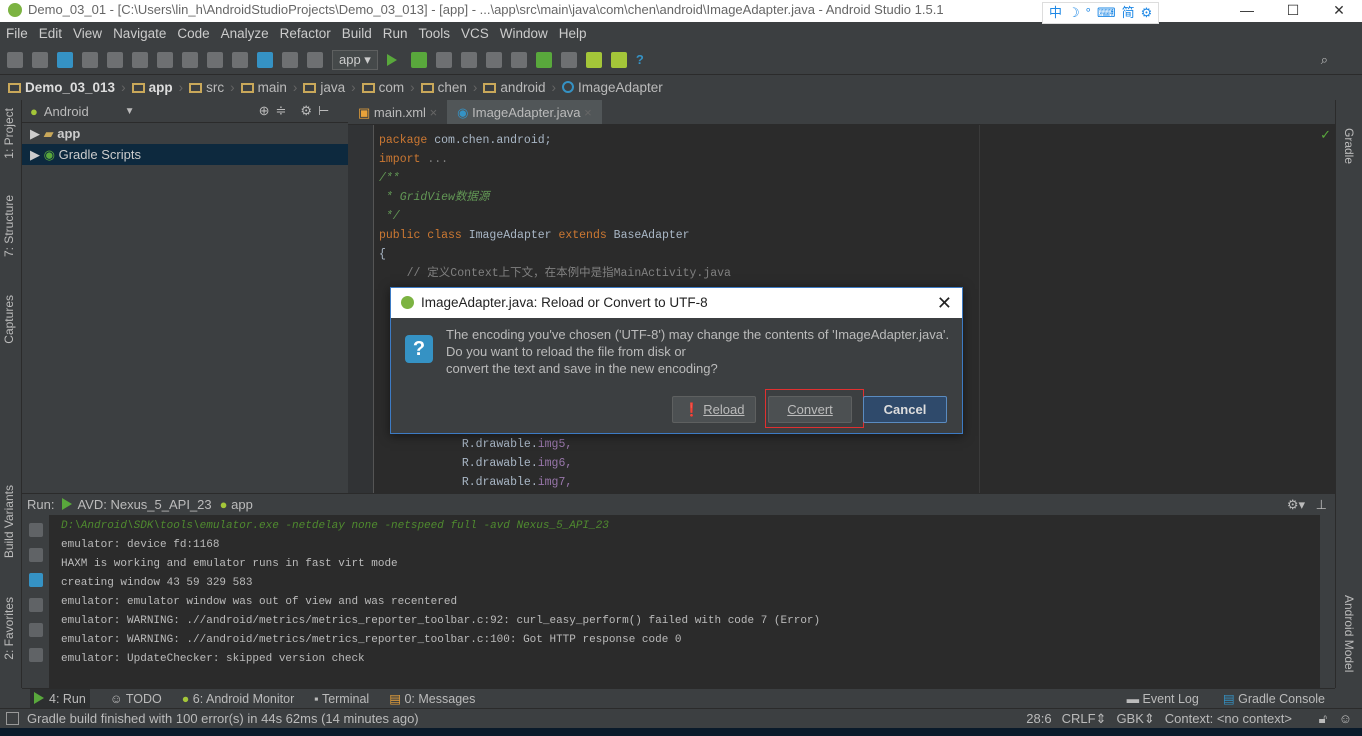 This screenshot has width=1362, height=736. I want to click on breadcrumb-item: chen, so click(443, 87).